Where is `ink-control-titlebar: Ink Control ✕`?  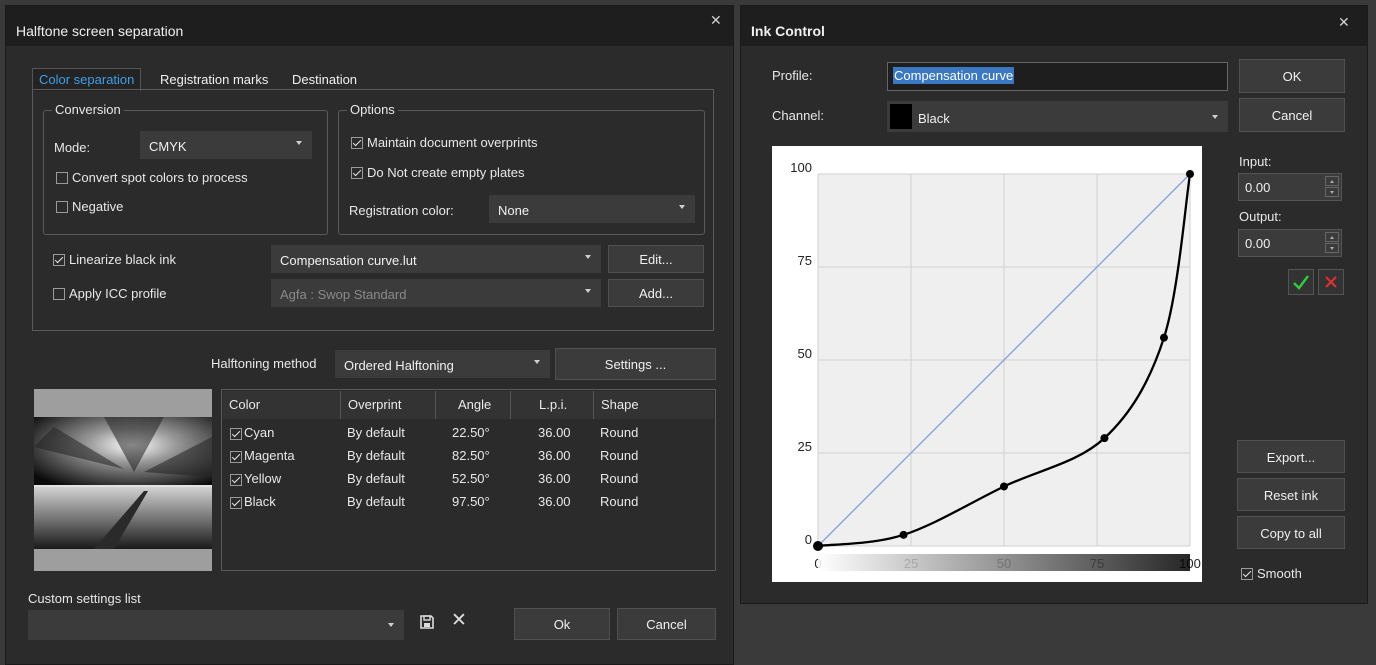 ink-control-titlebar: Ink Control ✕ is located at coordinates (1054, 26).